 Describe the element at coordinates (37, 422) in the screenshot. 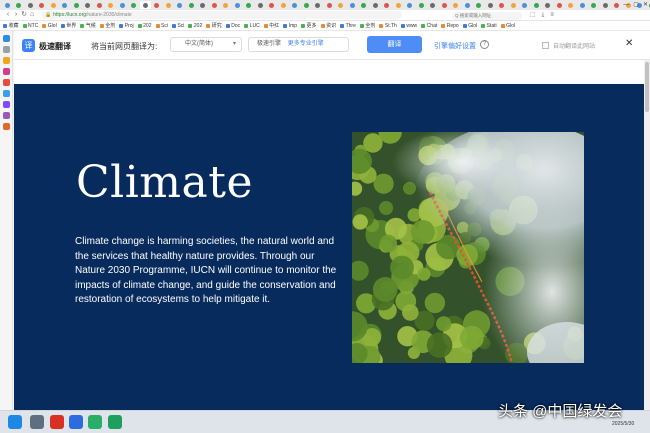

I see `file-explorer-icon` at that location.